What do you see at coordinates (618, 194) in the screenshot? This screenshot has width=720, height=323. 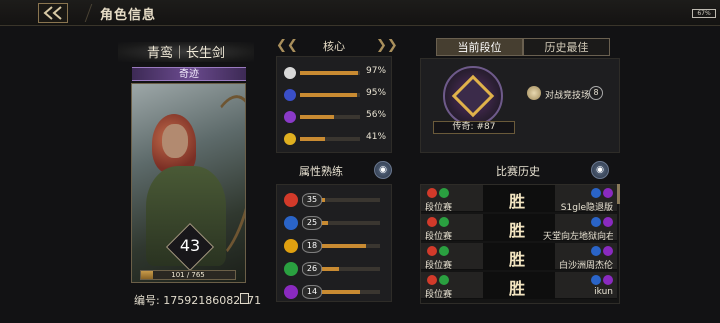 I see `history-scrollbar` at bounding box center [618, 194].